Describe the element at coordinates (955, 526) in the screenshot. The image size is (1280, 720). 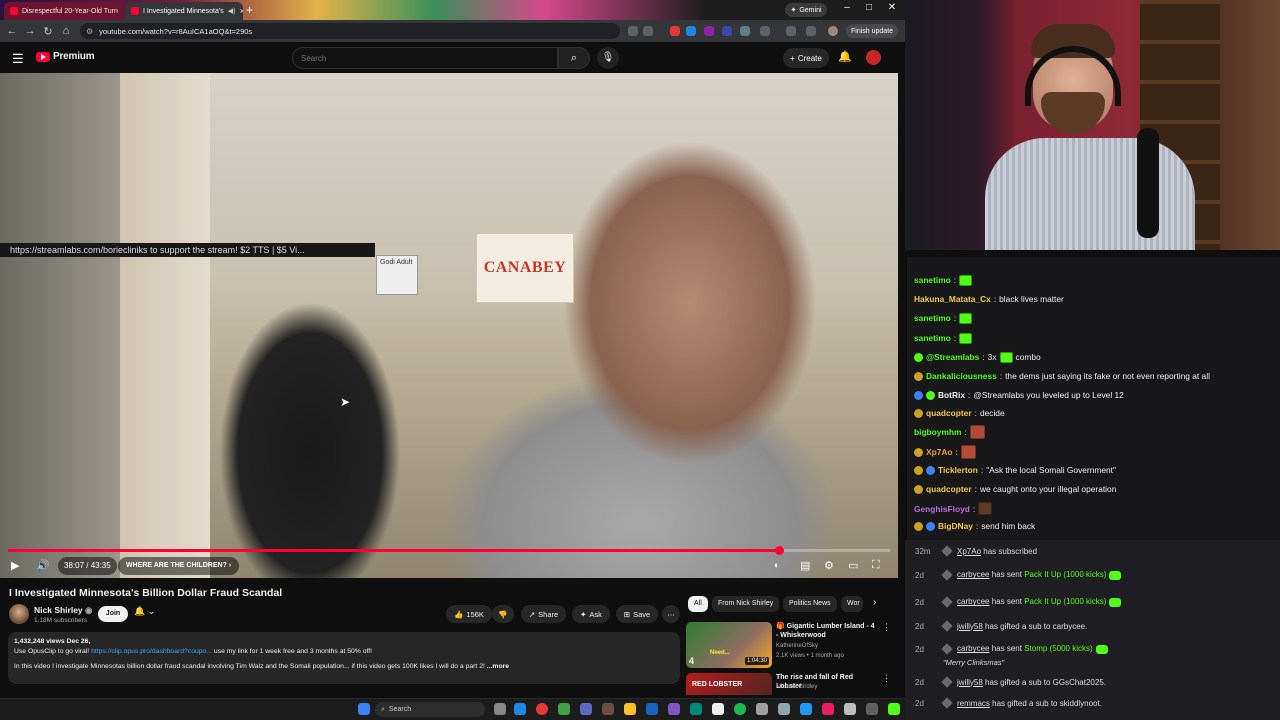
I see `chat-username: BigDNay` at that location.